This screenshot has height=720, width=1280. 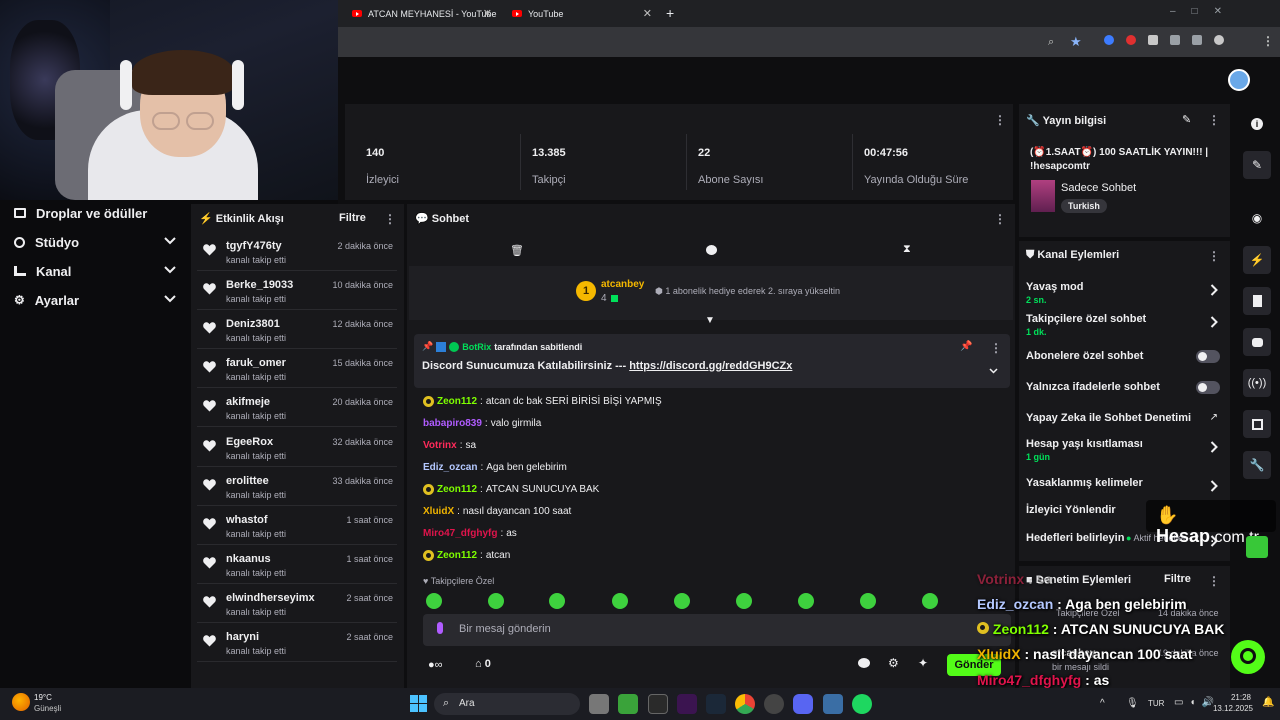 What do you see at coordinates (1257, 165) in the screenshot?
I see `pencil-icon: ✎` at bounding box center [1257, 165].